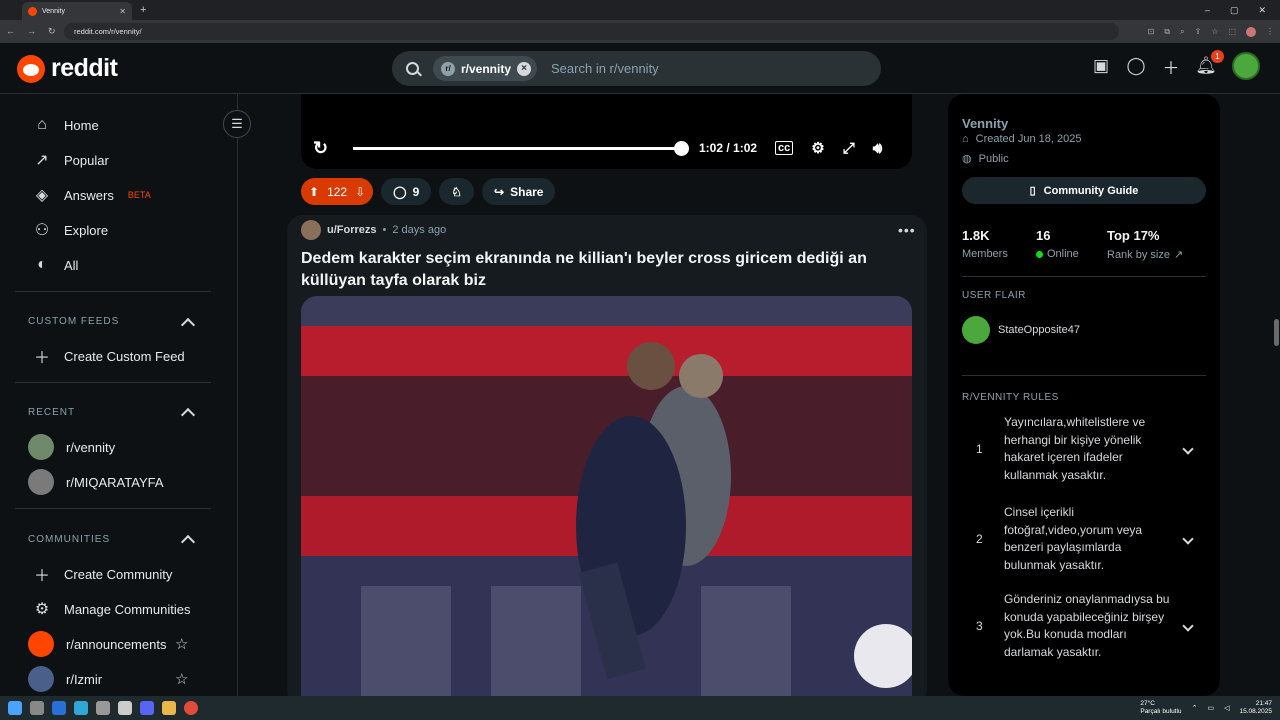 The height and width of the screenshot is (720, 1280). What do you see at coordinates (122, 11) in the screenshot?
I see `close-tab-icon: ✕` at bounding box center [122, 11].